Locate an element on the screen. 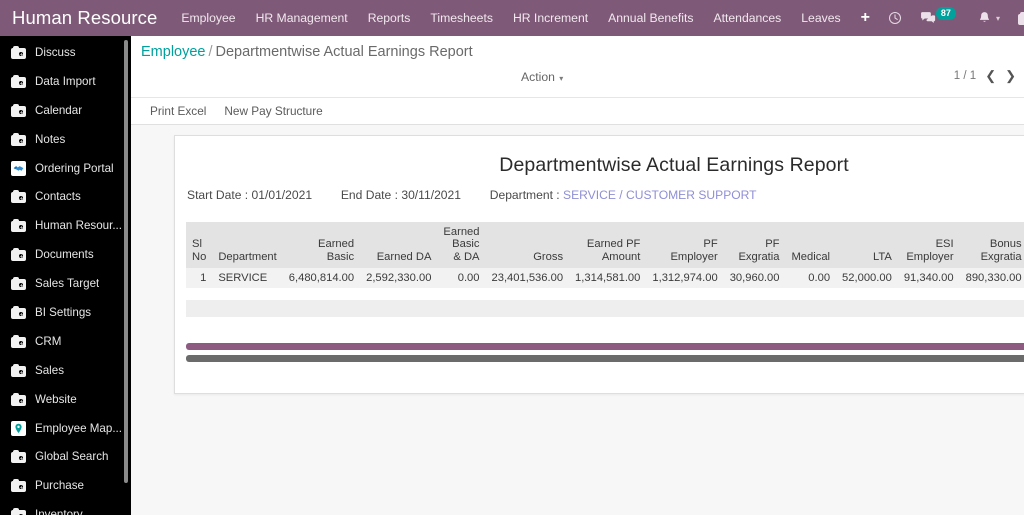 The height and width of the screenshot is (515, 1024). sidebar-item-sales-target: + Sales Target is located at coordinates (65, 283).